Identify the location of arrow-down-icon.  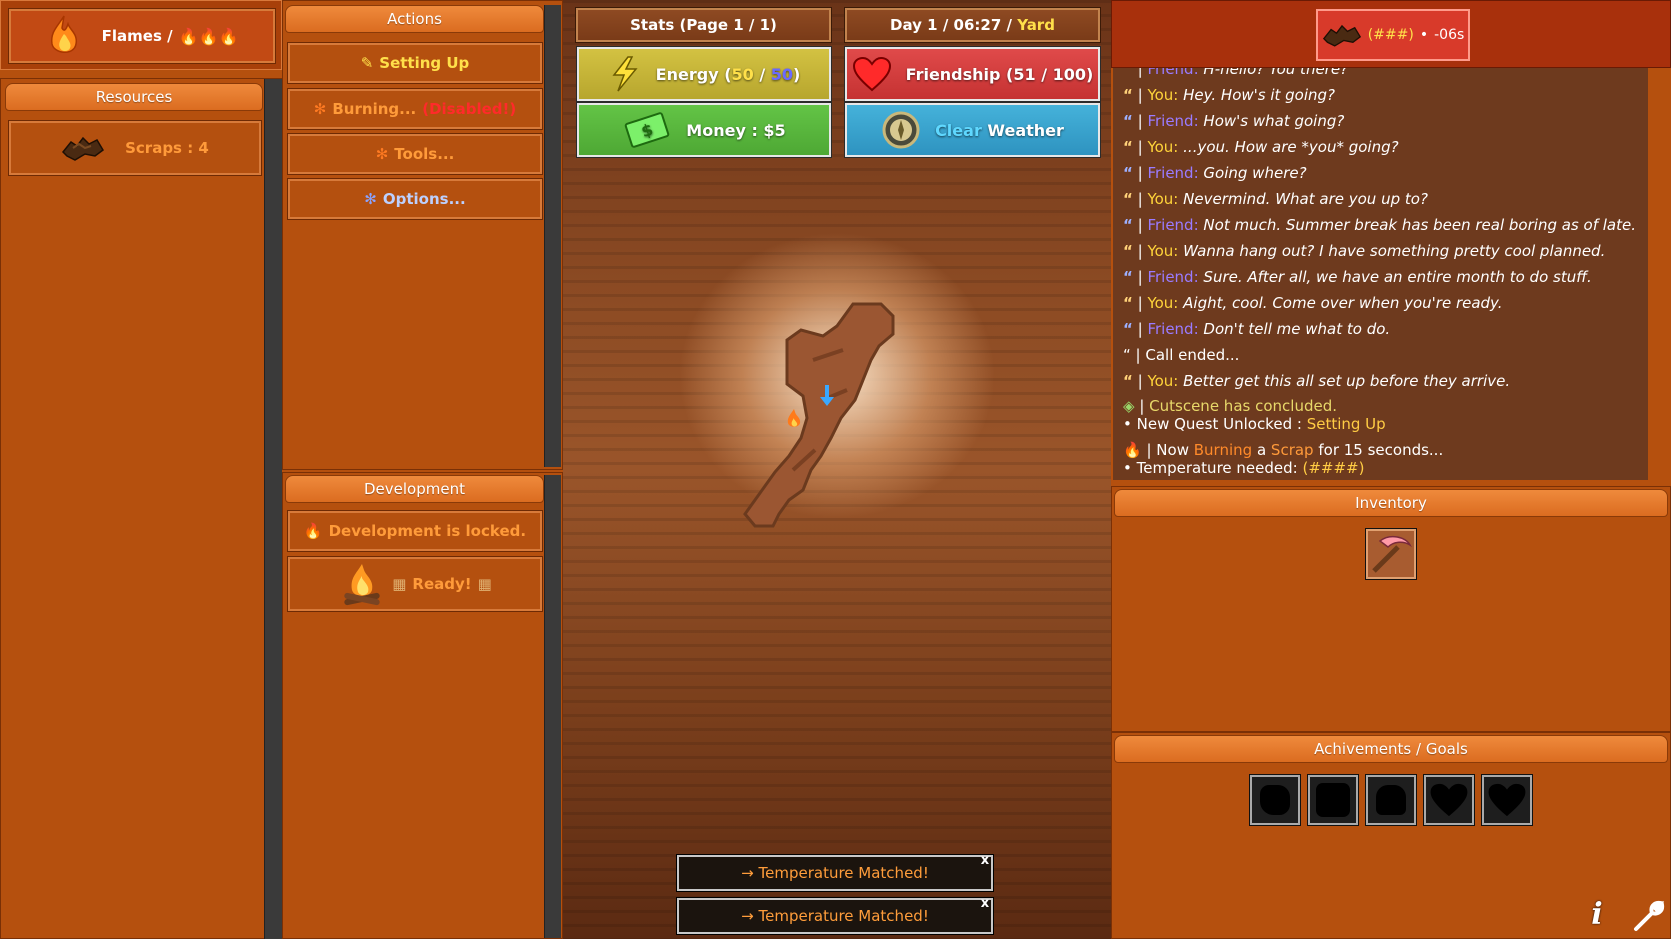
(827, 395).